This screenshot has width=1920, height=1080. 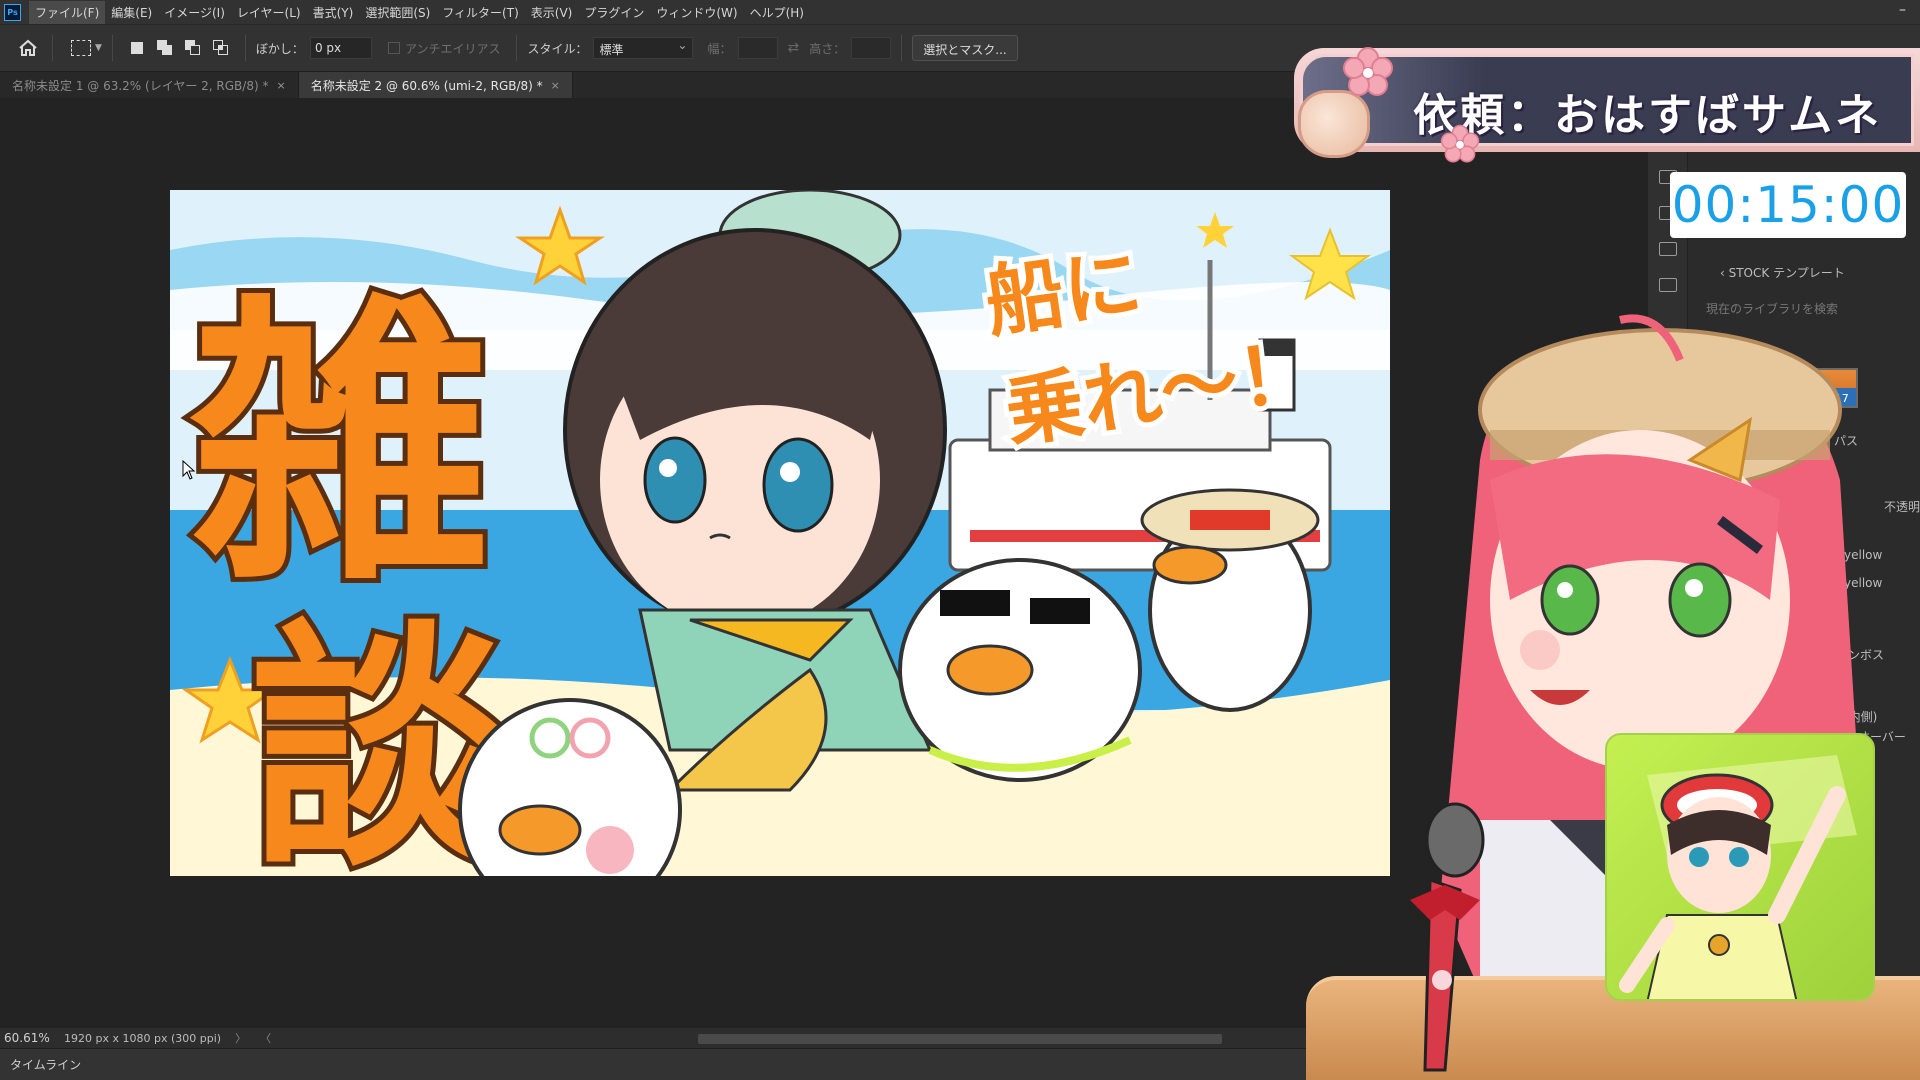 I want to click on stream-title: 依頼：おはすばサムネ, so click(x=1648, y=115).